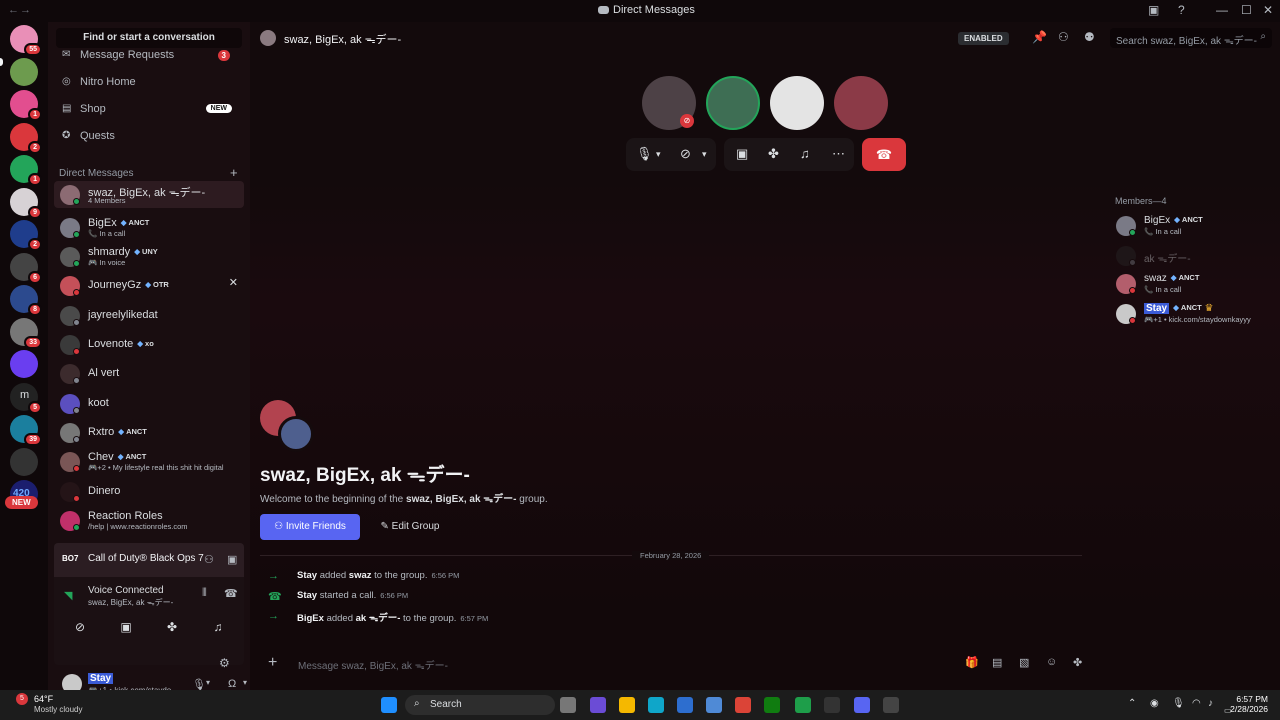  Describe the element at coordinates (704, 154) in the screenshot. I see `camera-chevron-down-icon: ▾` at that location.